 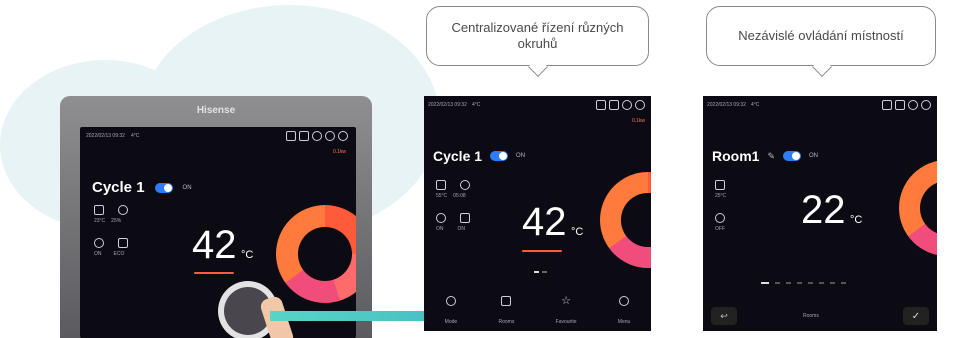 What do you see at coordinates (771, 156) in the screenshot?
I see `edit-icon: ✎` at bounding box center [771, 156].